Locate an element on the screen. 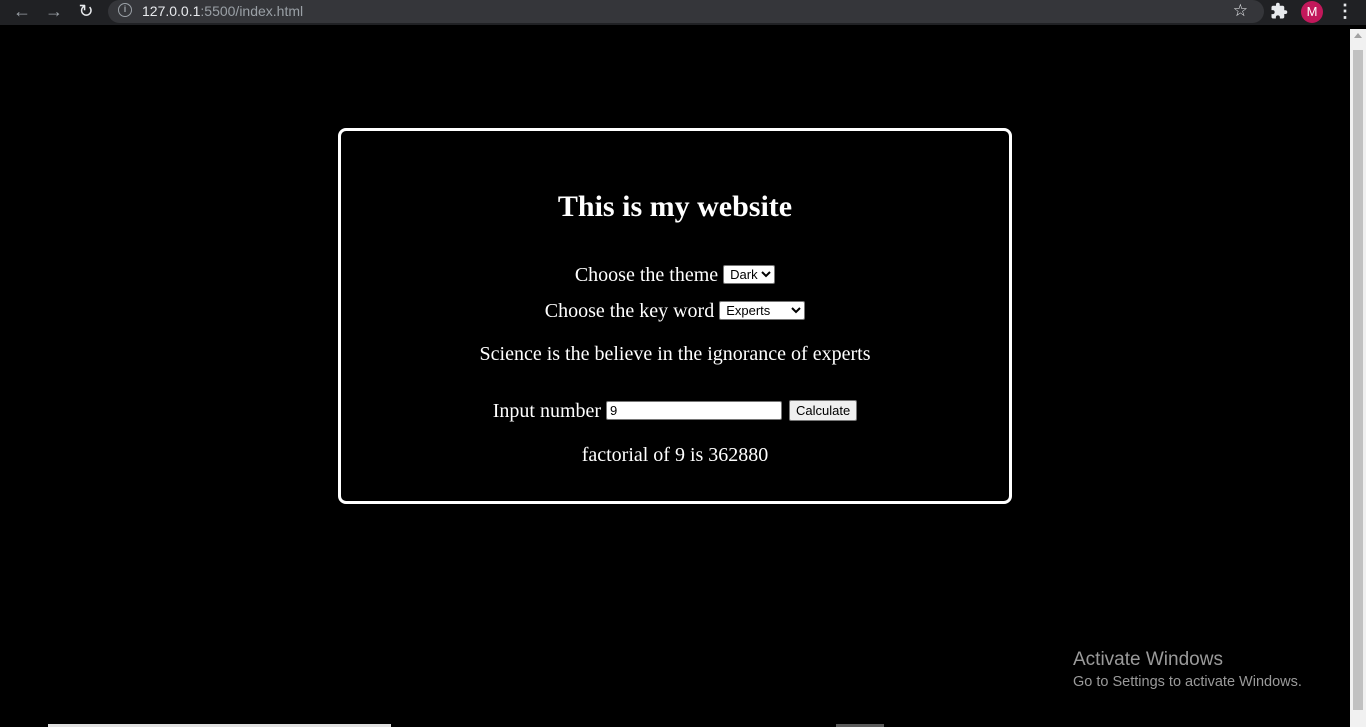 This screenshot has width=1366, height=727. keyword-row: Choose the key word Experts is located at coordinates (675, 311).